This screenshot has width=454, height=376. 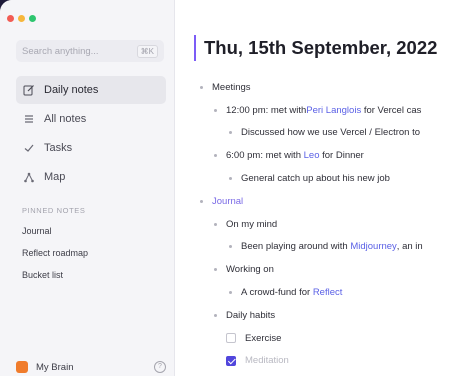 What do you see at coordinates (29, 119) in the screenshot?
I see `list-icon` at bounding box center [29, 119].